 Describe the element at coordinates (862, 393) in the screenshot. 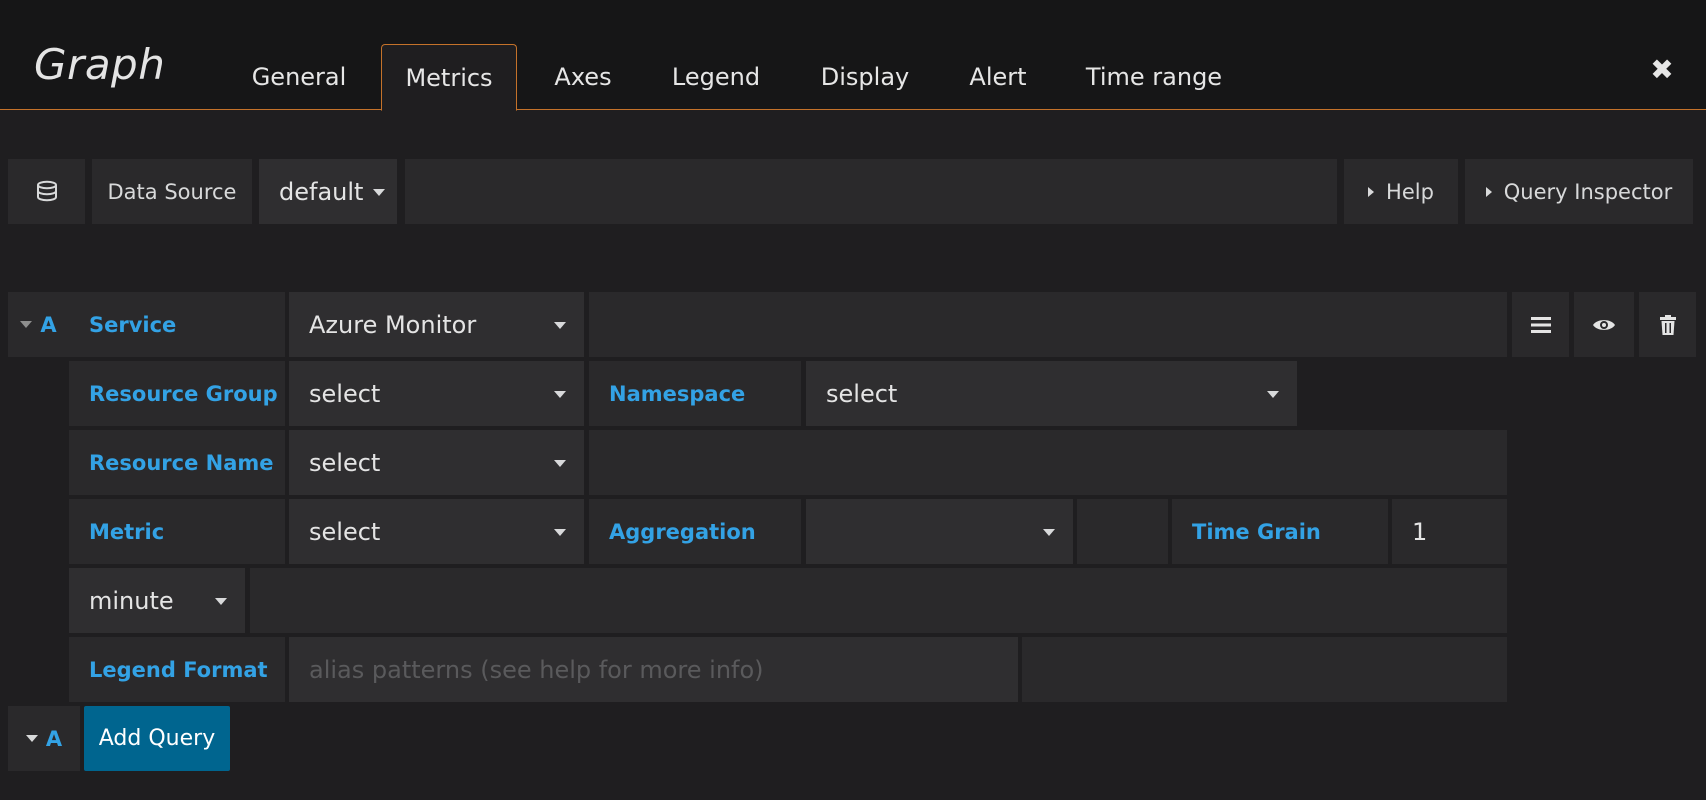

I see `namespace-value: select` at that location.